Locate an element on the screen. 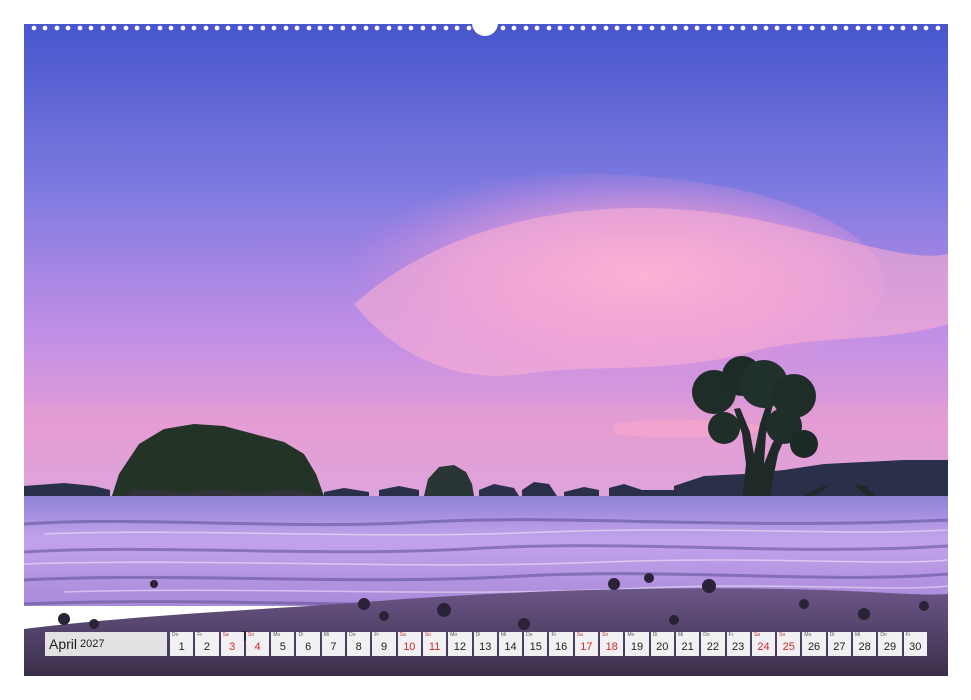 The height and width of the screenshot is (700, 971). day-cell: Do 8 is located at coordinates (359, 644).